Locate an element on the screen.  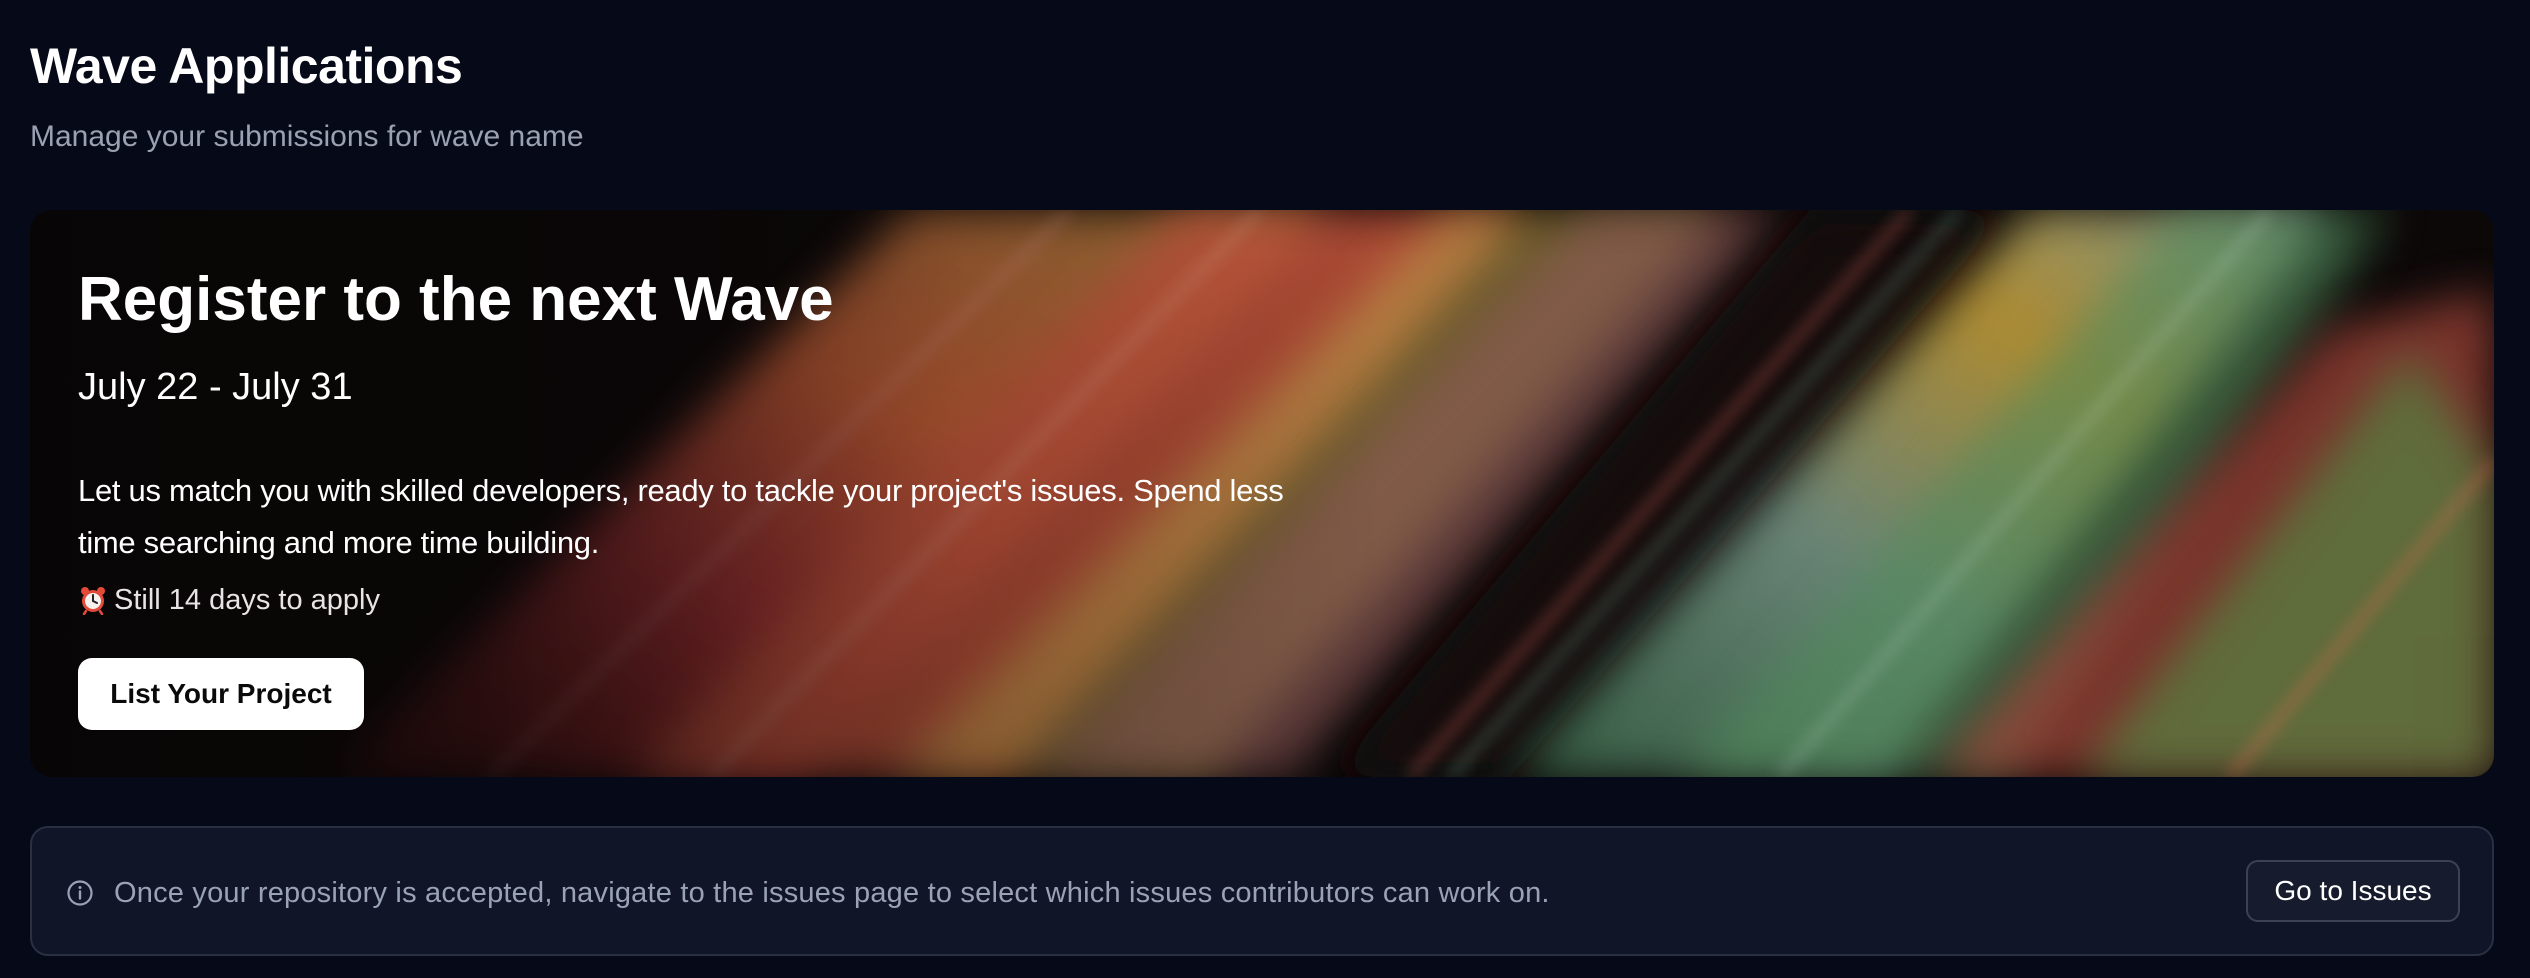
banner-dates: July 22 - July 31 is located at coordinates (215, 387).